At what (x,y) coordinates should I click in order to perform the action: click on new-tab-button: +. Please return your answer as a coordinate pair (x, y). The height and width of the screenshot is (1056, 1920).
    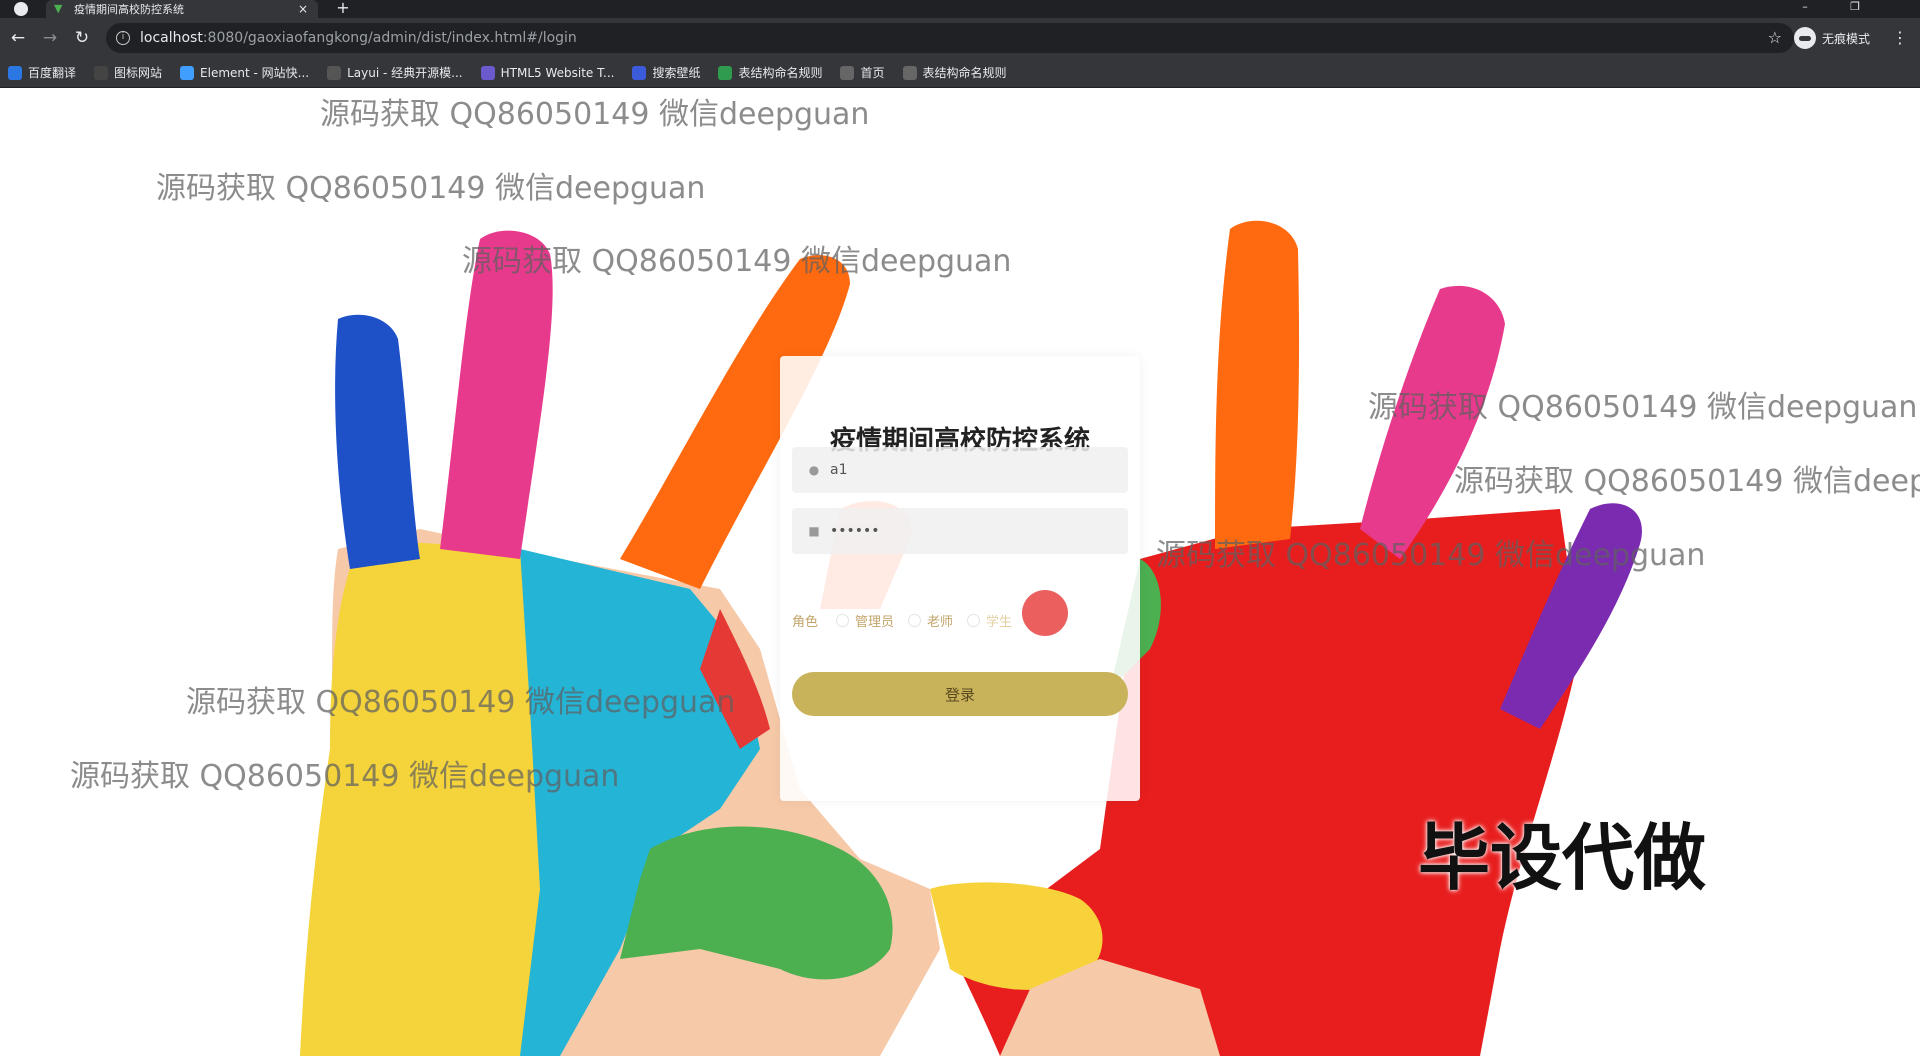
    Looking at the image, I should click on (343, 9).